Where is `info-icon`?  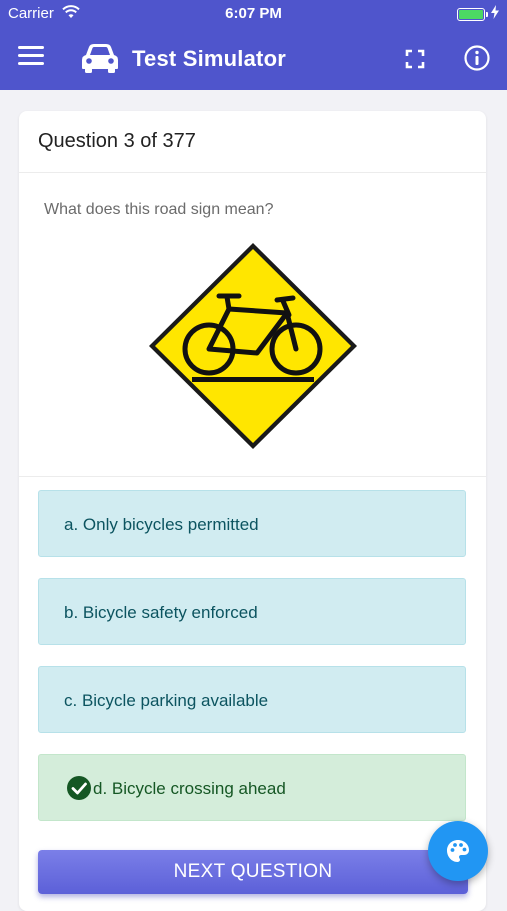 info-icon is located at coordinates (477, 60).